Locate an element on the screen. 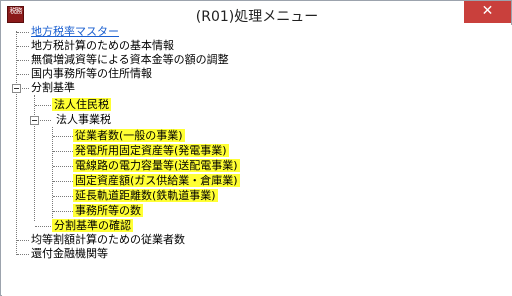  tree-item-power-line-capacity: 電線路の電力容量等(送配電事業) is located at coordinates (156, 166).